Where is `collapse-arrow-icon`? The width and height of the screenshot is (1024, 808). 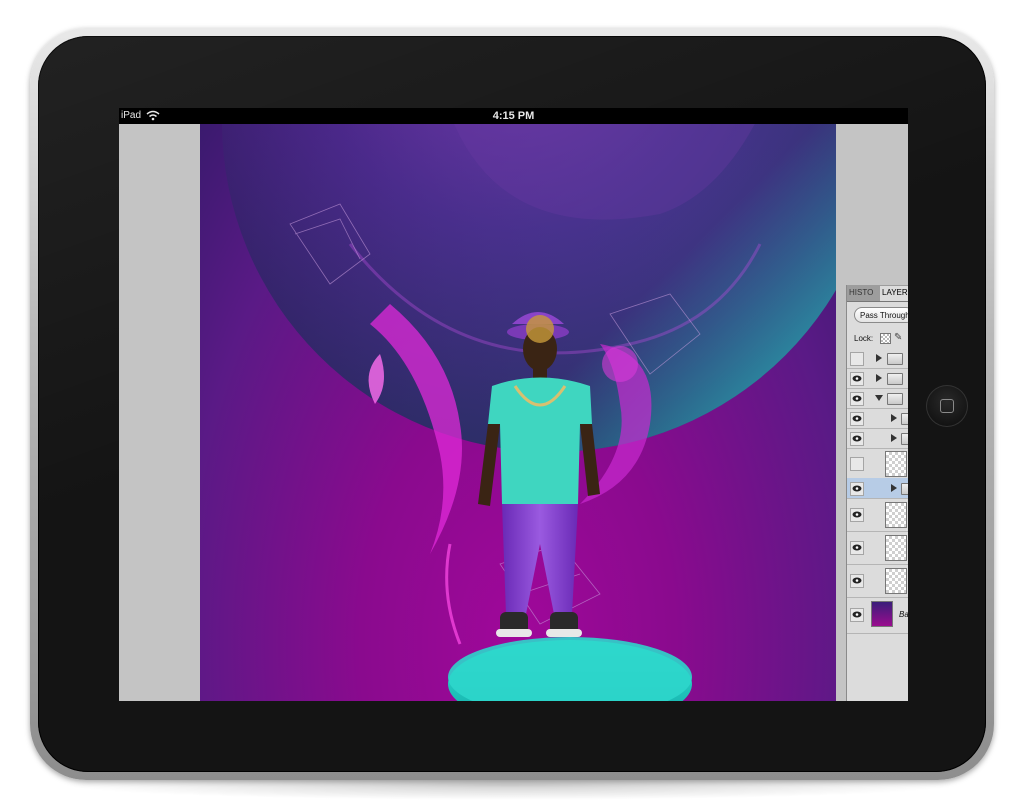
collapse-arrow-icon is located at coordinates (879, 398).